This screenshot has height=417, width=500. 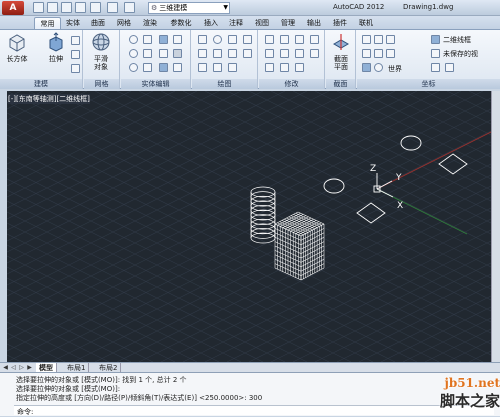 What do you see at coordinates (189, 8) in the screenshot?
I see `workspace-dropdown: ⚙ 三维建模 ▼` at bounding box center [189, 8].